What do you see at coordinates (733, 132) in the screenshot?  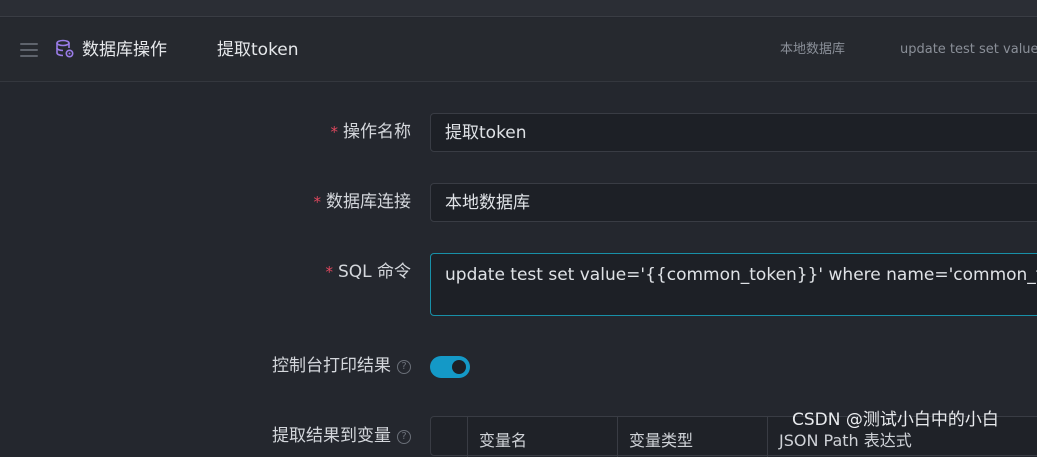 I see `operation-name-input: 提取token` at bounding box center [733, 132].